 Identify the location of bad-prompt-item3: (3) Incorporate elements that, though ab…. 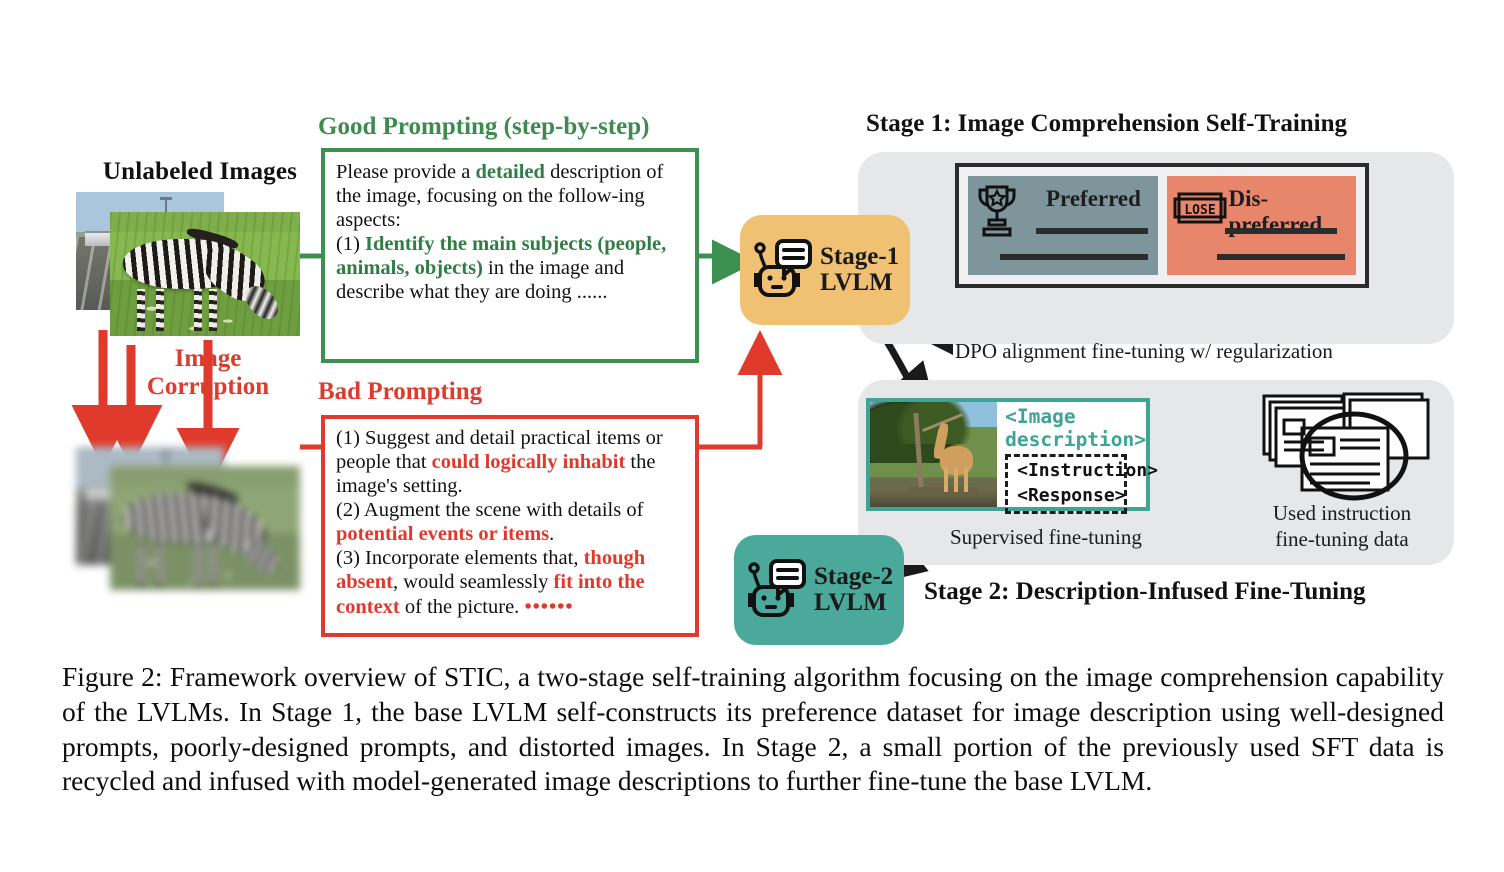
(510, 582).